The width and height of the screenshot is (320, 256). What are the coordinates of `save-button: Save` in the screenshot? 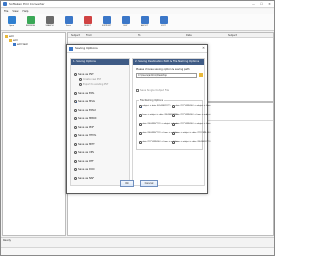 It's located at (68, 22).